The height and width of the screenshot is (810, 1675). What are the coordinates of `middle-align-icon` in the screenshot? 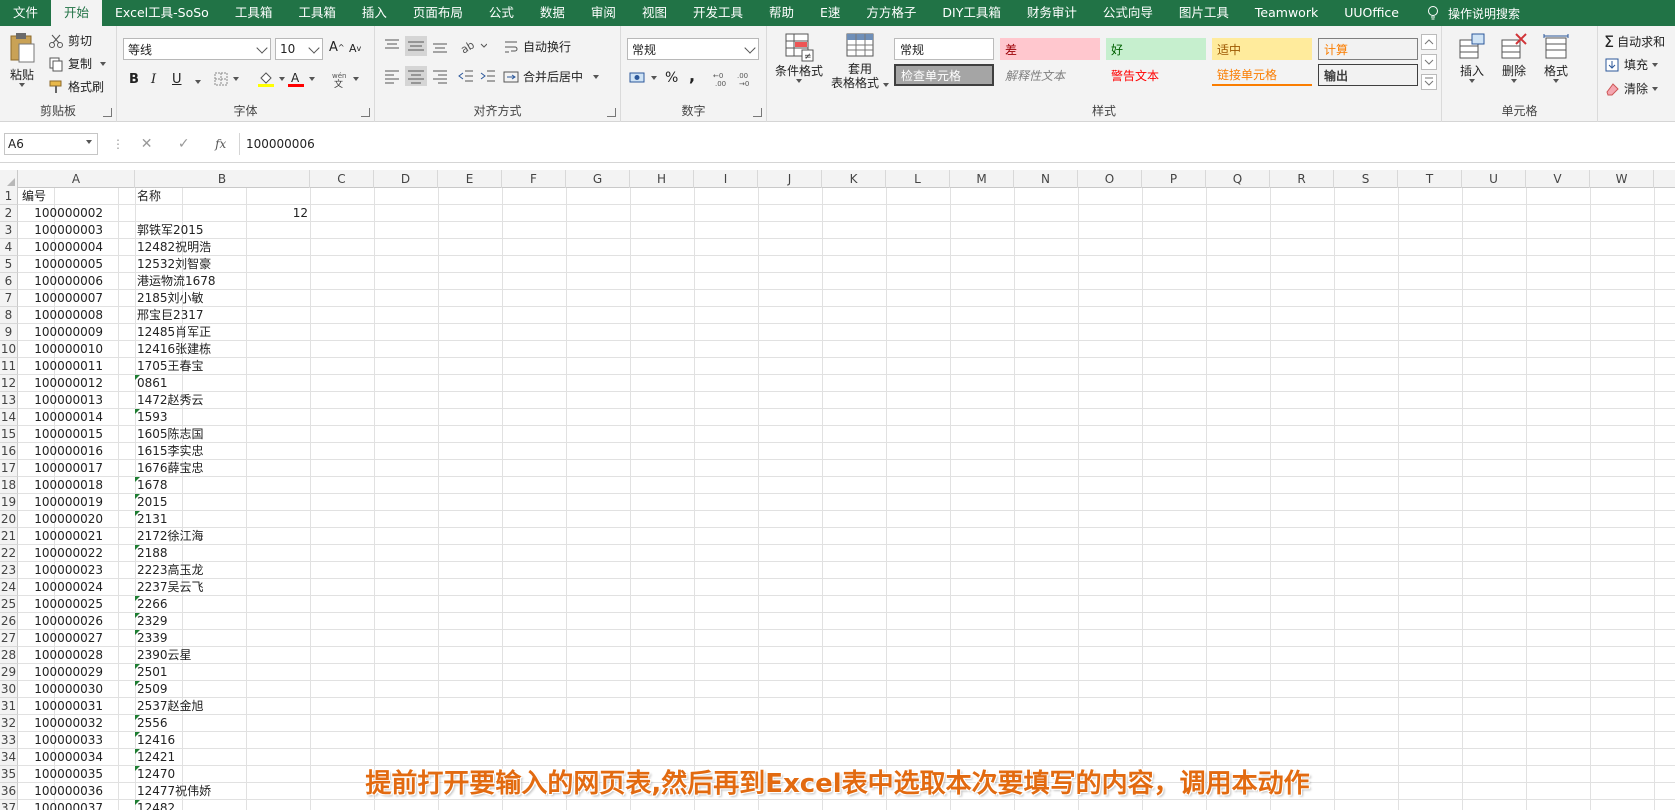 It's located at (416, 46).